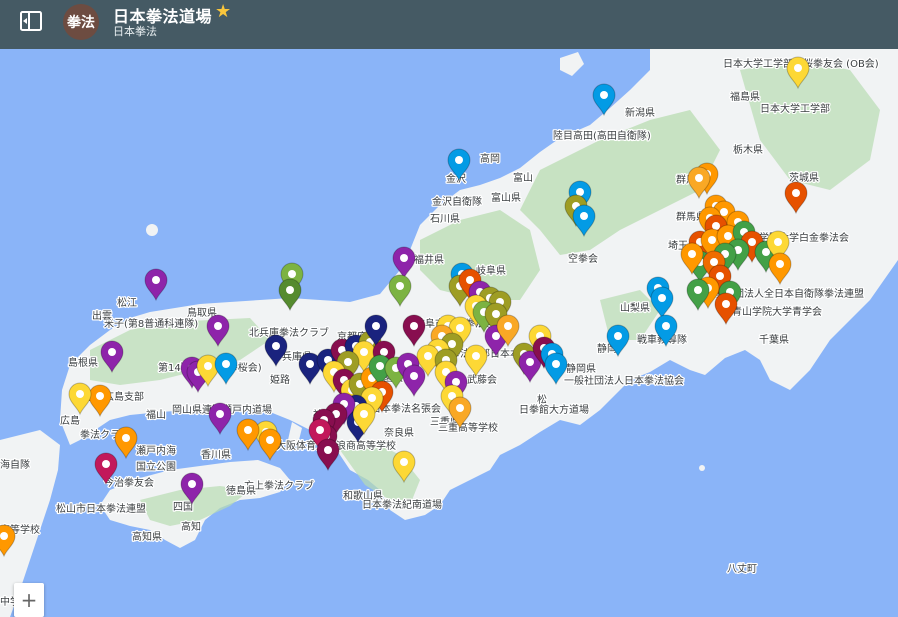  I want to click on map-label: 石川県, so click(445, 219).